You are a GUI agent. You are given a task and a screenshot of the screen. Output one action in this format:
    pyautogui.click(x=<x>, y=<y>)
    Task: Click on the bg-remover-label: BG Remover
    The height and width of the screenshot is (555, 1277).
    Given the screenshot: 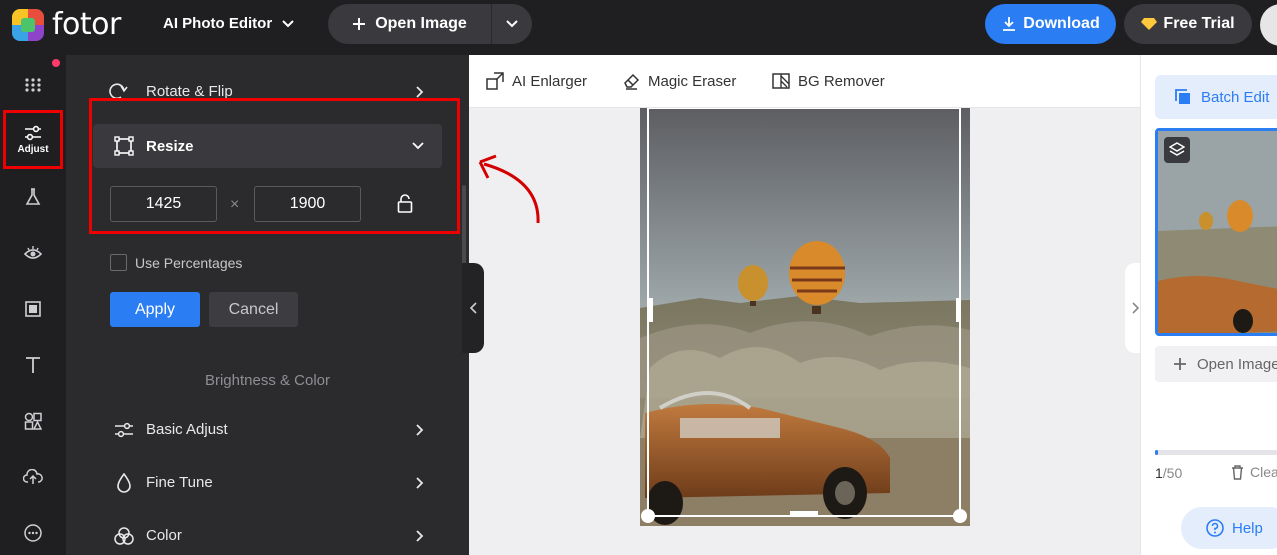 What is the action you would take?
    pyautogui.click(x=841, y=81)
    